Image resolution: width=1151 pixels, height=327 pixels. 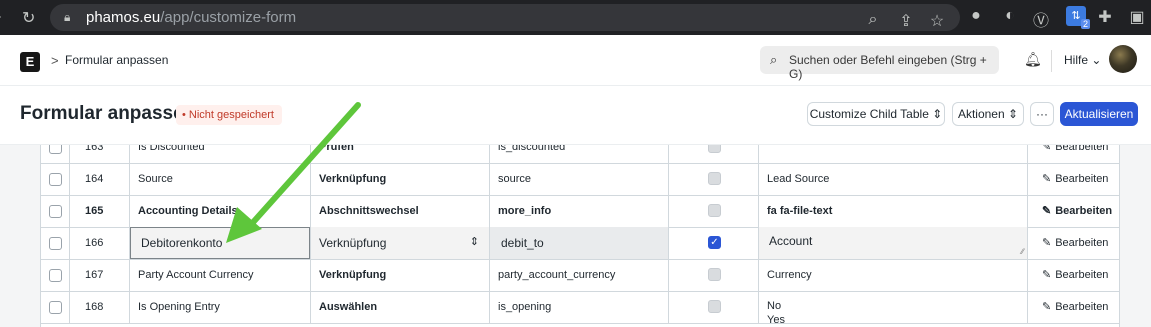 I want to click on fieldname-cell: source, so click(x=579, y=179).